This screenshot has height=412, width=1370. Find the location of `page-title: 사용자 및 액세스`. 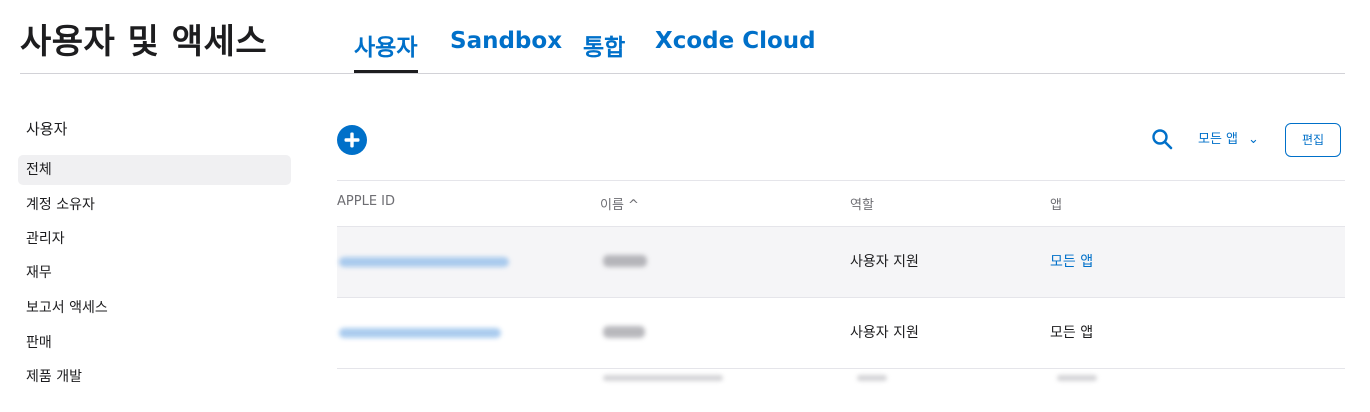

page-title: 사용자 및 액세스 is located at coordinates (144, 42).